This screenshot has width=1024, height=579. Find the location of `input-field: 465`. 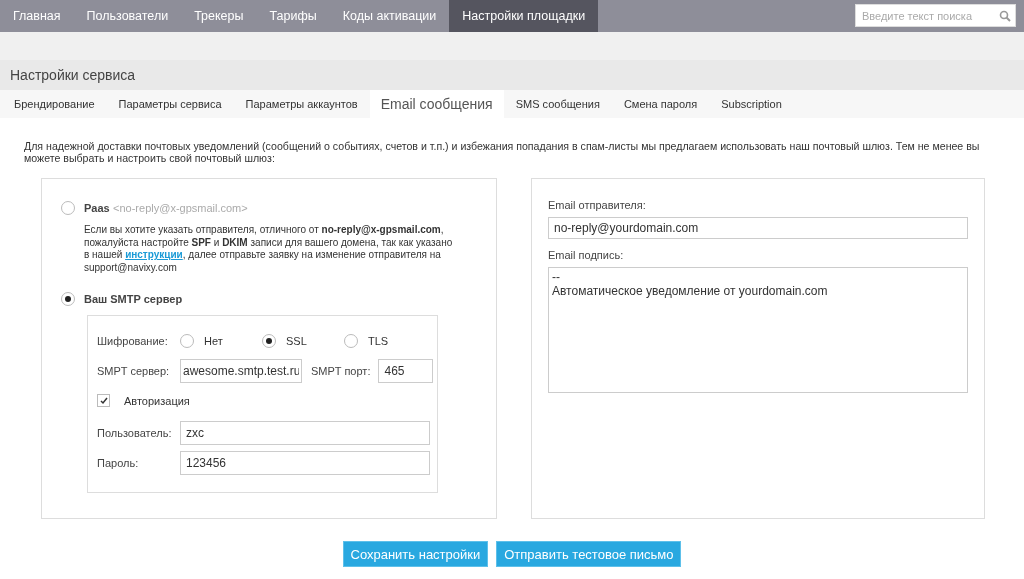

input-field: 465 is located at coordinates (406, 370).